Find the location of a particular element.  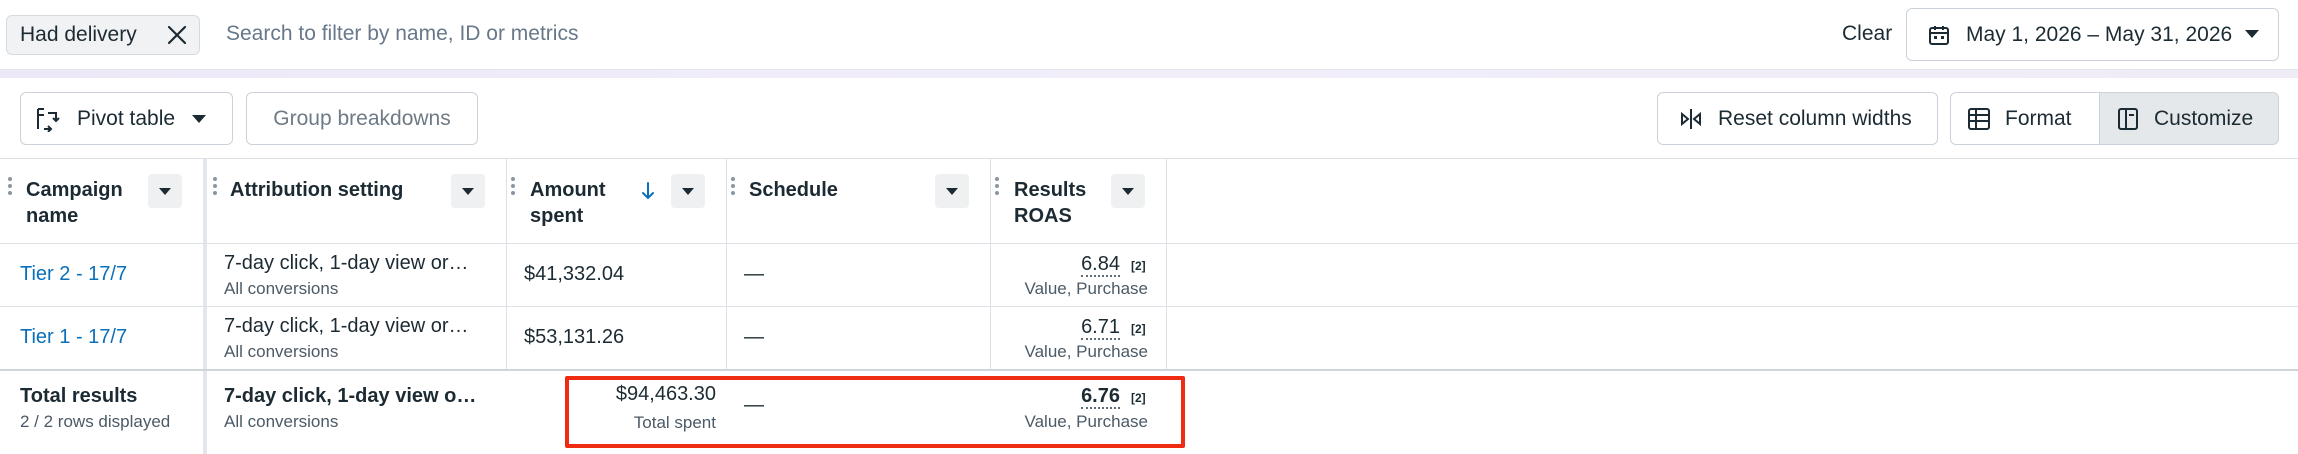

column-header-results-roas: Results ROAS is located at coordinates (1078, 201).